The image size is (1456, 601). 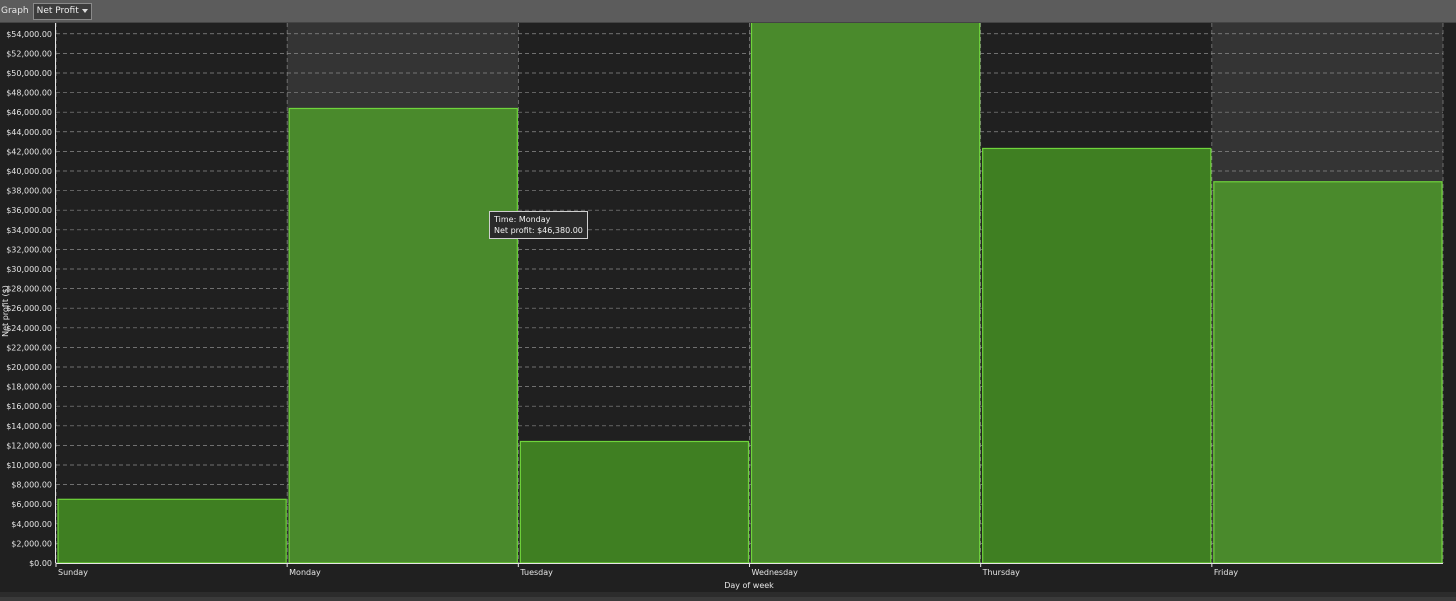 I want to click on y-tick-label: $52,000.00, so click(x=29, y=53).